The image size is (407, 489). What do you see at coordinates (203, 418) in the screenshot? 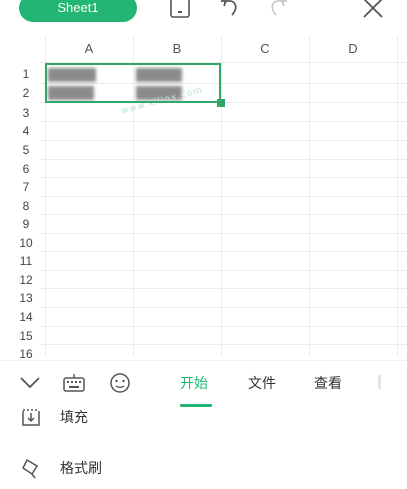
I see `menu-item-fill: 填充` at bounding box center [203, 418].